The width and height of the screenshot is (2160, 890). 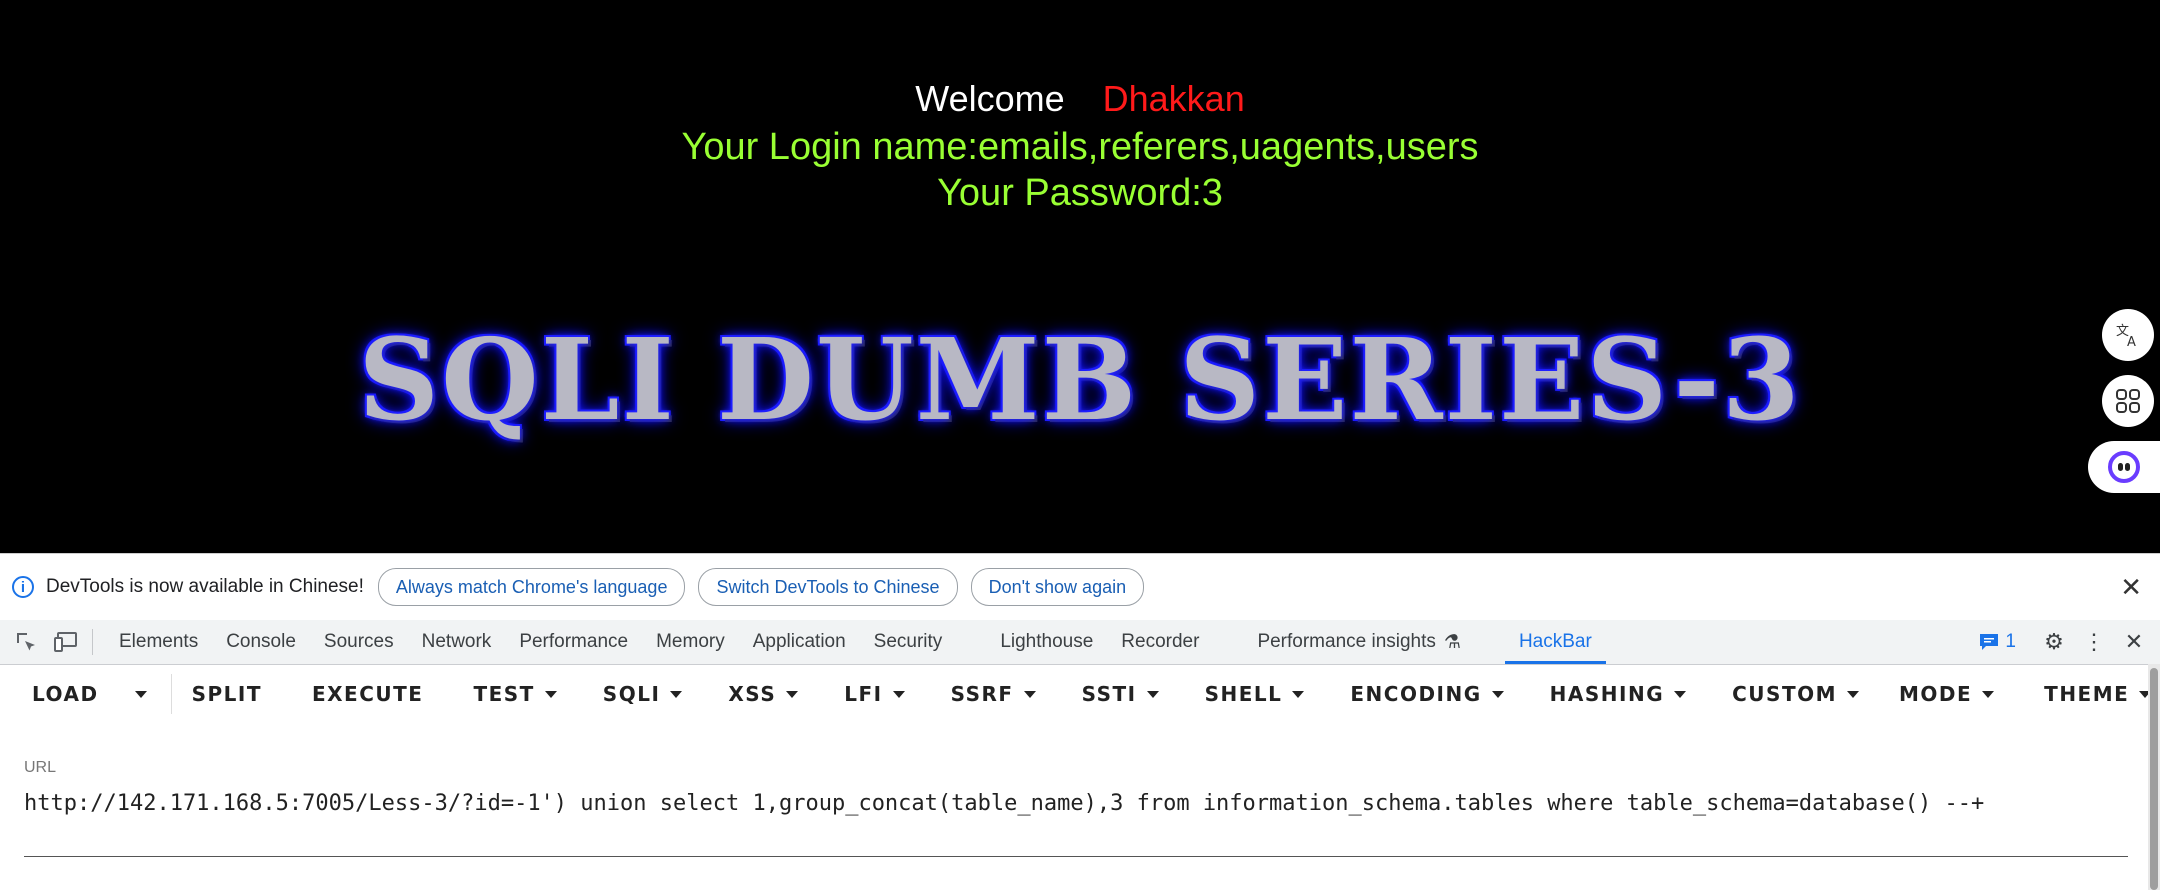 I want to click on translate-button: 文 A, so click(x=2128, y=335).